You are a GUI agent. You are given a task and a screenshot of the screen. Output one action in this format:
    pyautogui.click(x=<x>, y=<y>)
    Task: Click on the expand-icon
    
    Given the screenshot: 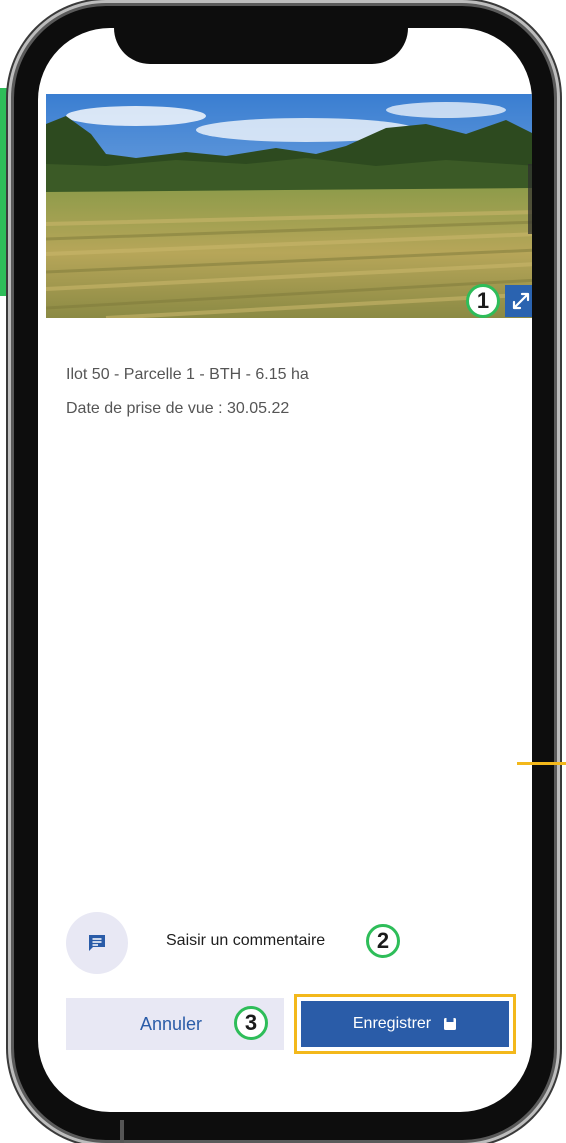 What is the action you would take?
    pyautogui.click(x=521, y=301)
    